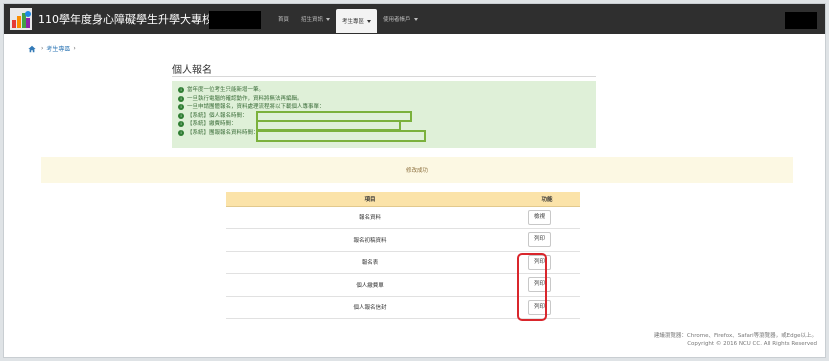  I want to click on nav-item-label: 首頁, so click(284, 20).